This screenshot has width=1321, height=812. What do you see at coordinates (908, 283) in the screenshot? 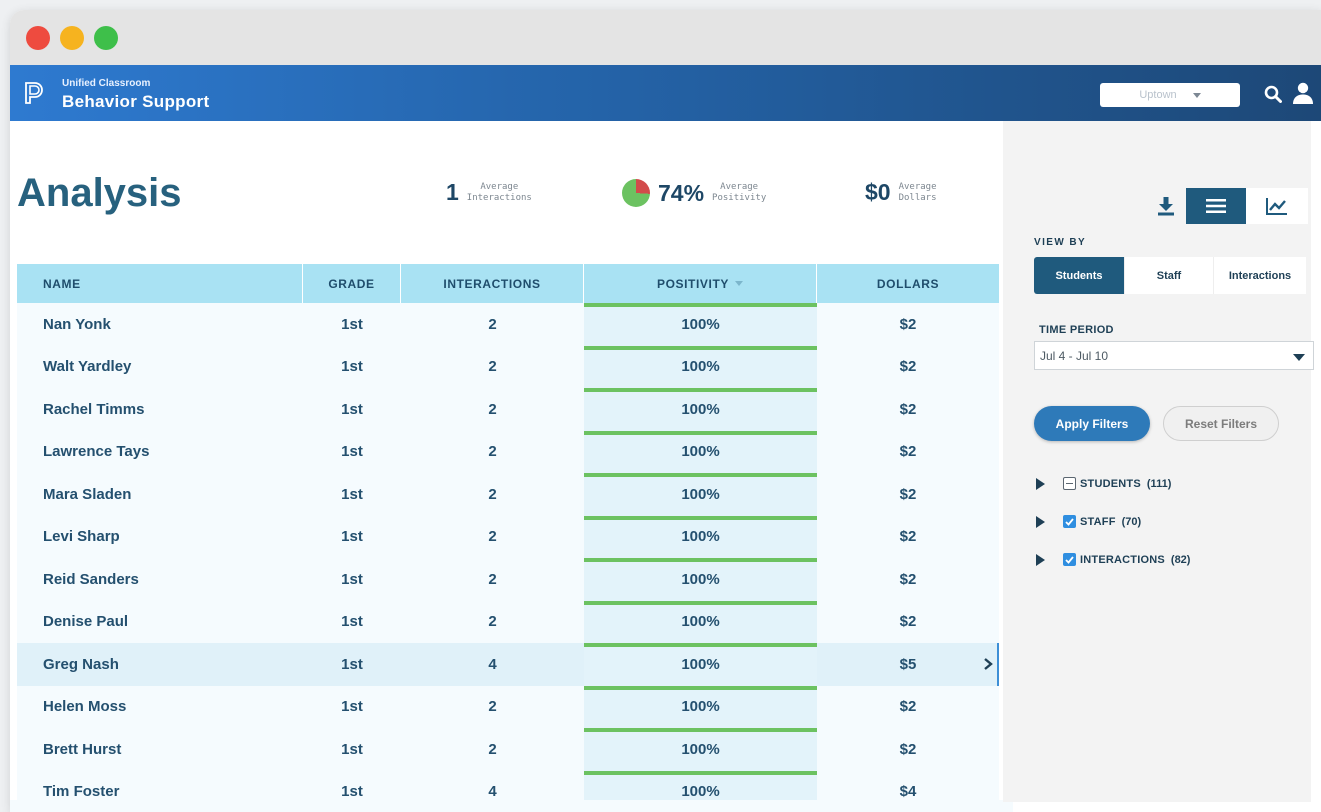
I see `column-header-dollars: DOLLARS` at bounding box center [908, 283].